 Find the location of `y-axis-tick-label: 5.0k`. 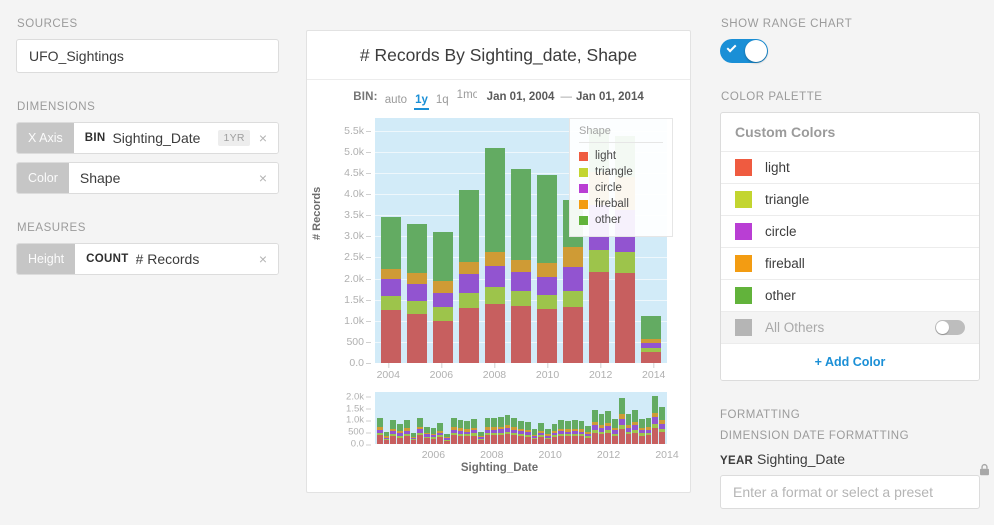

y-axis-tick-label: 5.0k is located at coordinates (357, 151).